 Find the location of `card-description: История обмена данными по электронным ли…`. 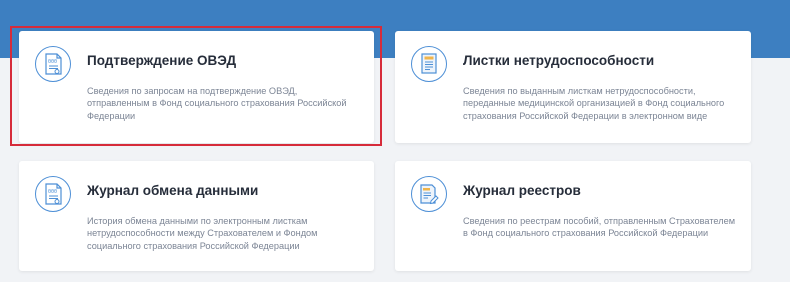

card-description: История обмена данными по электронным ли… is located at coordinates (202, 233).